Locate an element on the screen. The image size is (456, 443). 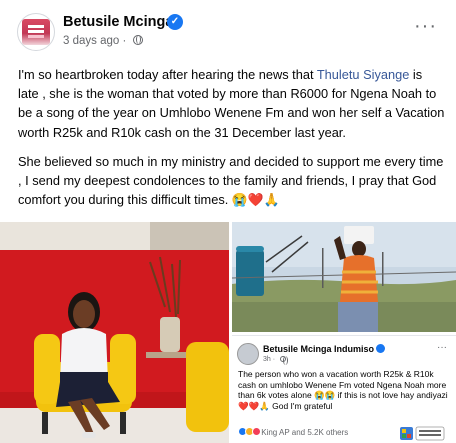
photo-woman-carrying-bucket-image is located at coordinates (344, 277).